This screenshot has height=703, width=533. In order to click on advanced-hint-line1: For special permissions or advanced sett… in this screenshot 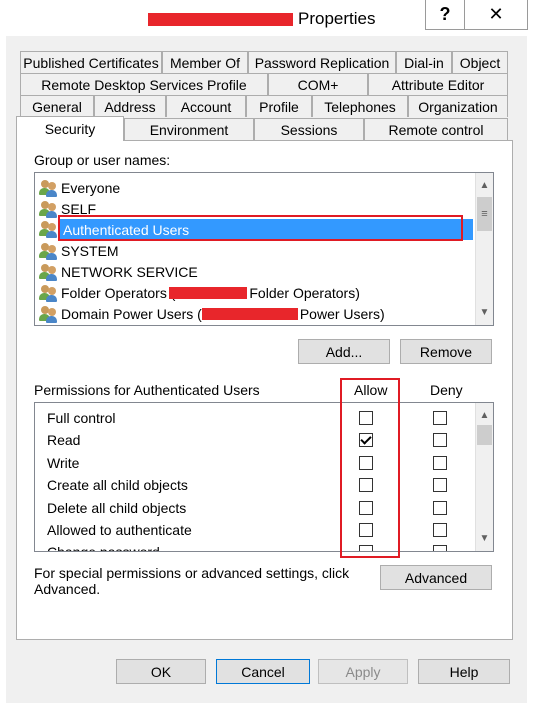, I will do `click(192, 573)`.